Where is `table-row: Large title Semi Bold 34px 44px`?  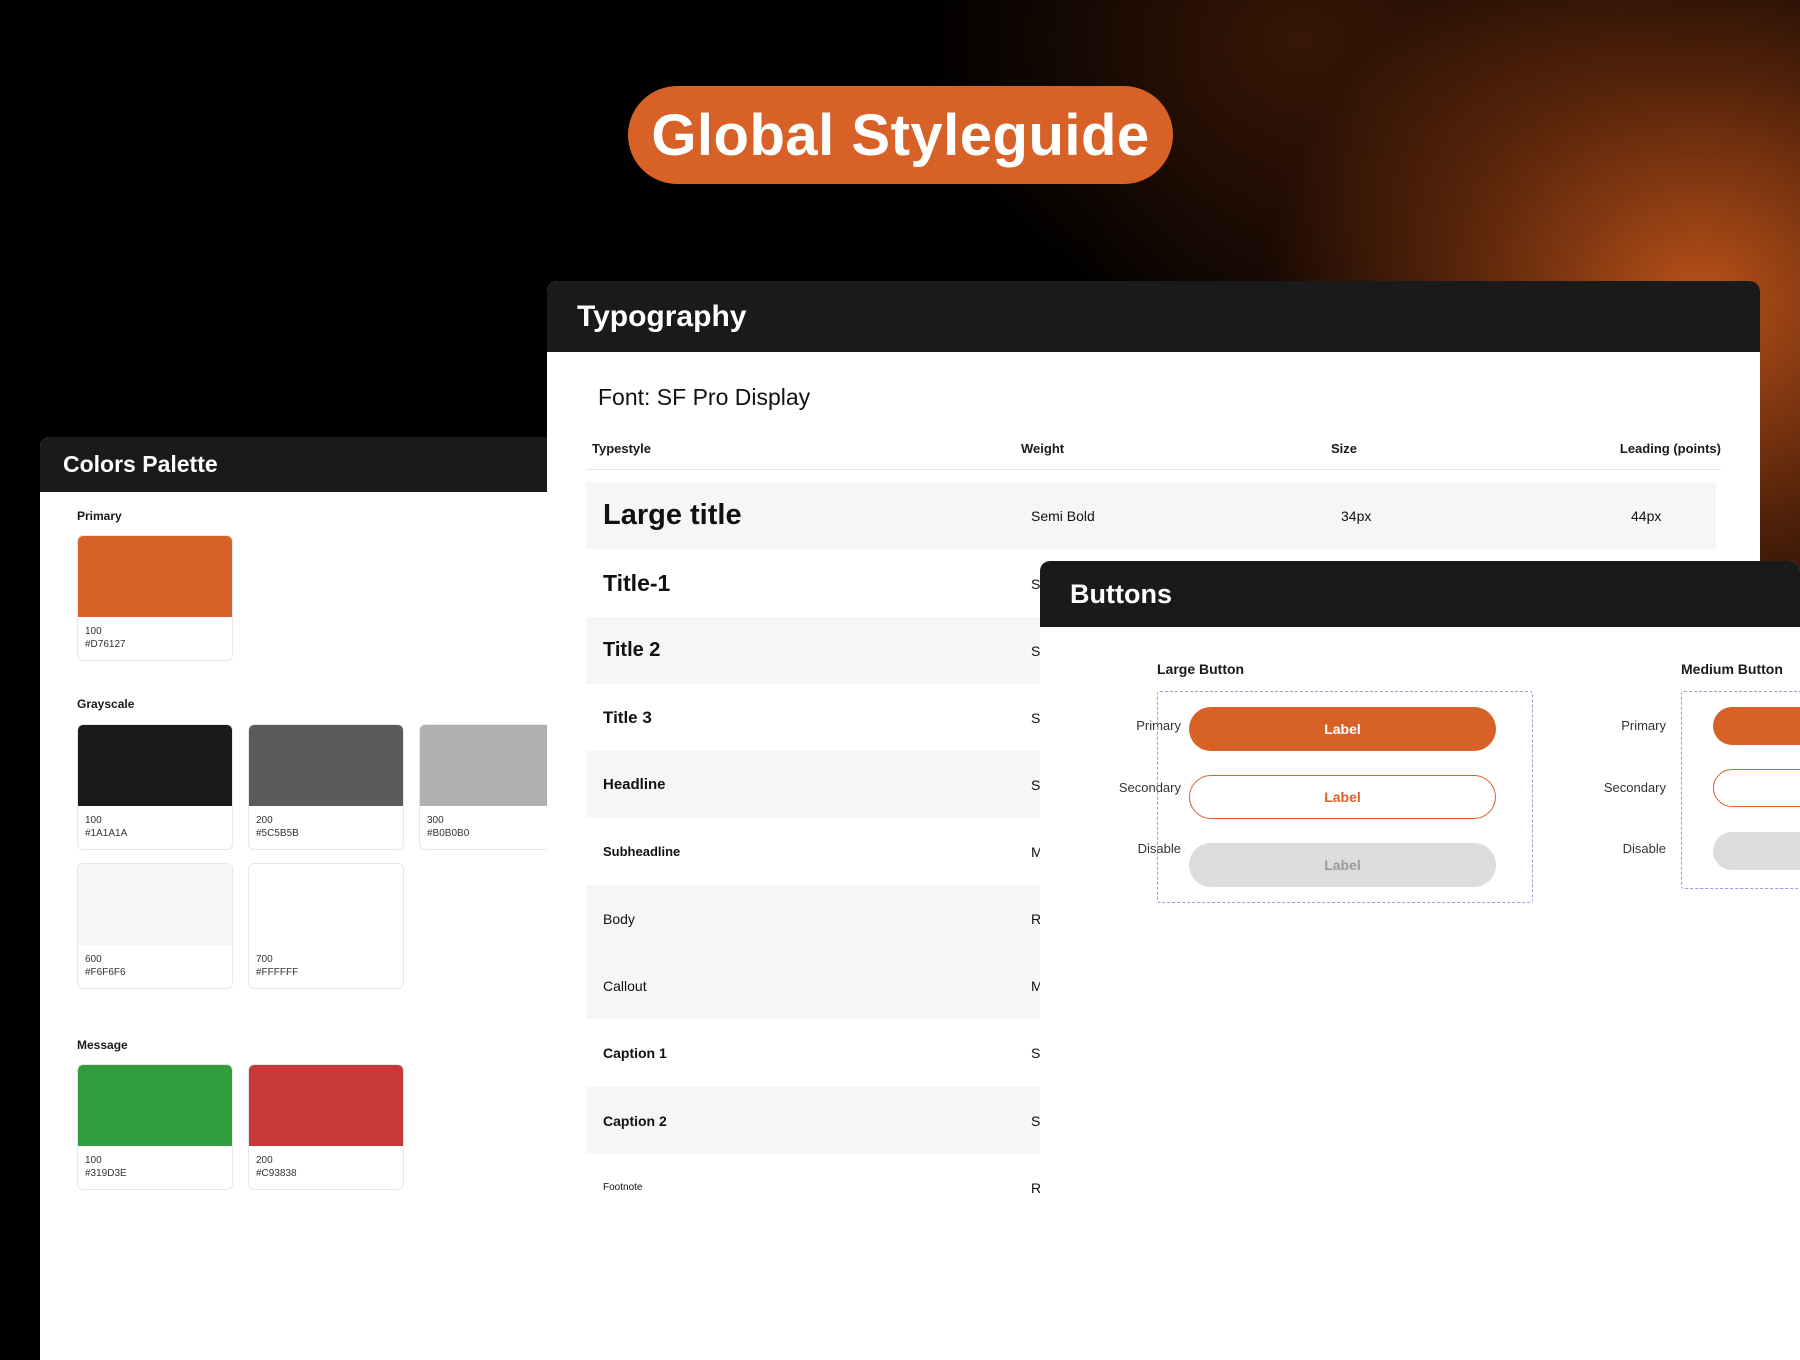 table-row: Large title Semi Bold 34px 44px is located at coordinates (1151, 515).